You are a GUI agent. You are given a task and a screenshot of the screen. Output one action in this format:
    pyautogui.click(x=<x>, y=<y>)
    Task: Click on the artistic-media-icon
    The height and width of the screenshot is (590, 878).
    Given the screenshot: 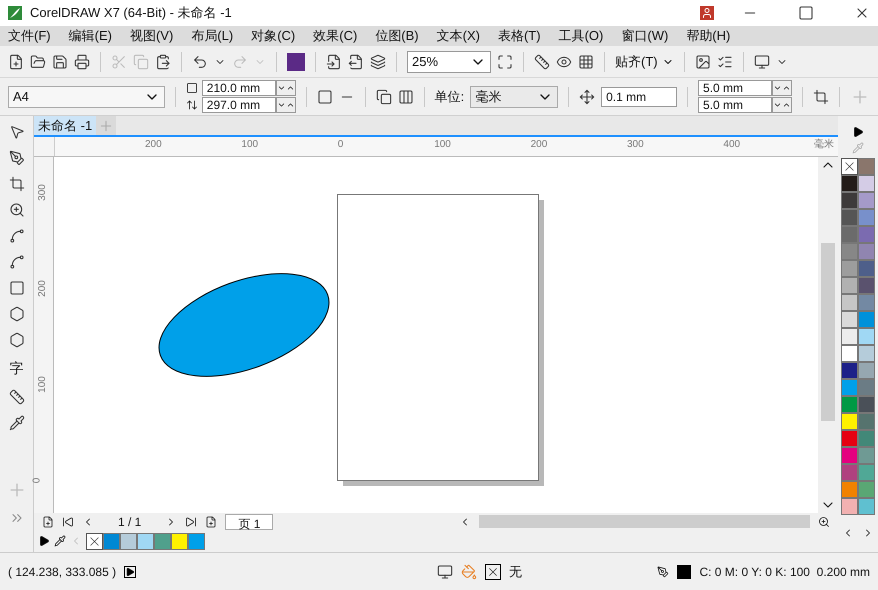 What is the action you would take?
    pyautogui.click(x=16, y=262)
    